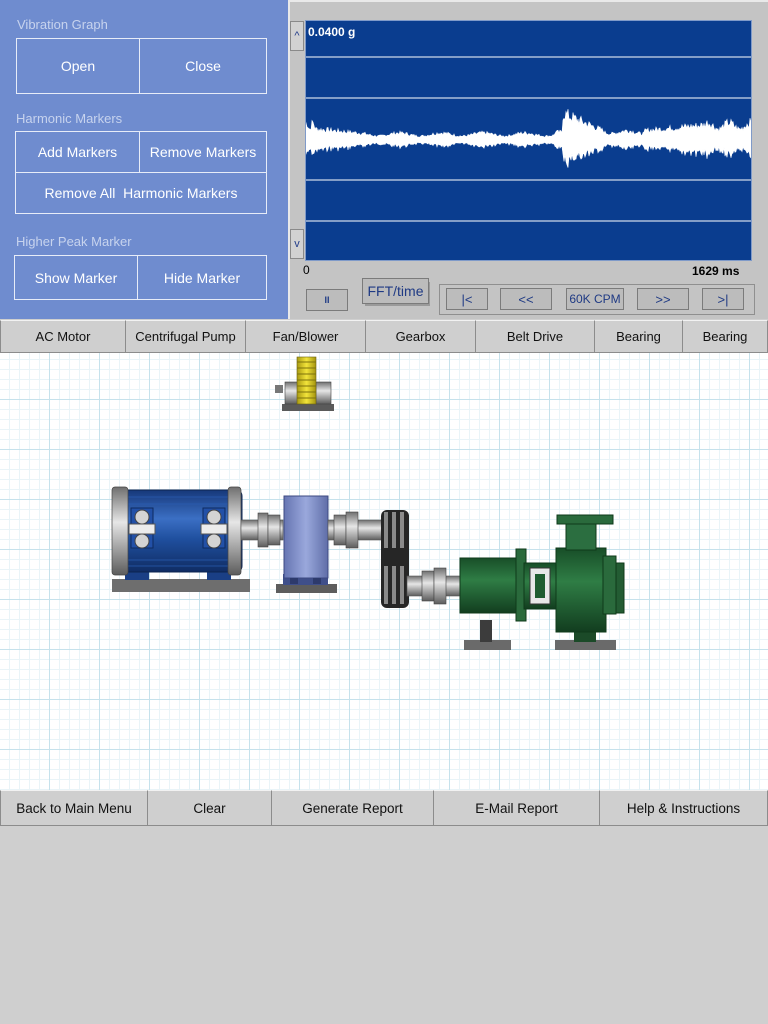  I want to click on higher-peak-marker-title: Higher Peak Marker, so click(74, 241).